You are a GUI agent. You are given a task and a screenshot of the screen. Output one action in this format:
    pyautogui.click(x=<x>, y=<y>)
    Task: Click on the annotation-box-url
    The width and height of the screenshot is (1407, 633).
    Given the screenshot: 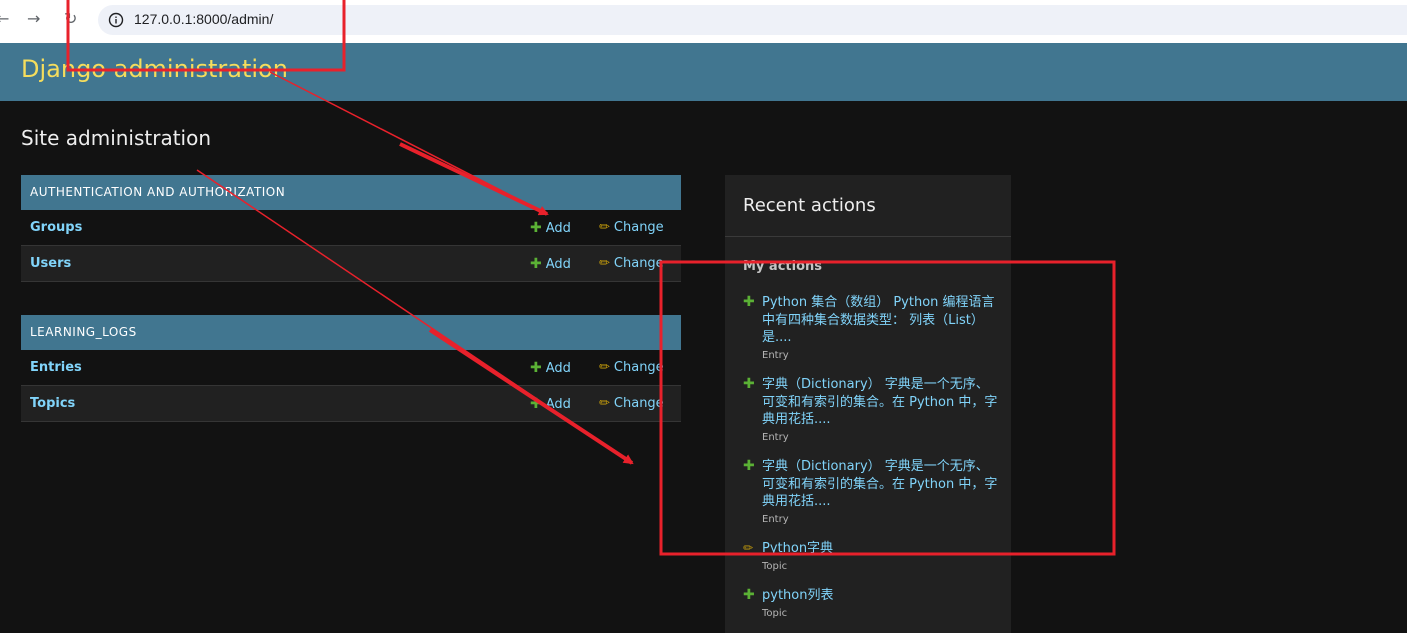 What is the action you would take?
    pyautogui.click(x=206, y=36)
    